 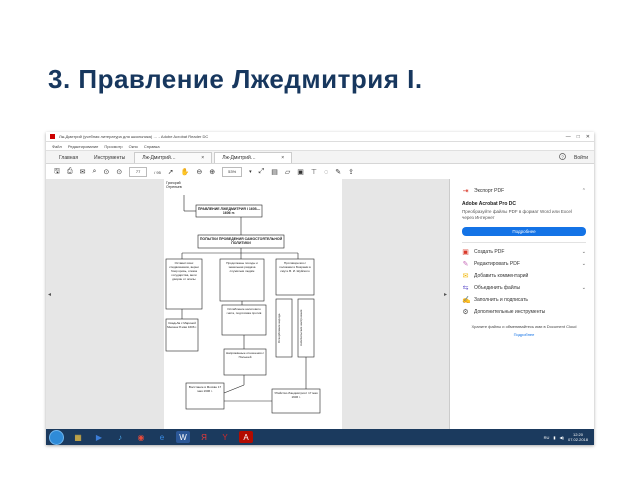 What do you see at coordinates (581, 158) in the screenshot?
I see `login-button: Войти` at bounding box center [581, 158].